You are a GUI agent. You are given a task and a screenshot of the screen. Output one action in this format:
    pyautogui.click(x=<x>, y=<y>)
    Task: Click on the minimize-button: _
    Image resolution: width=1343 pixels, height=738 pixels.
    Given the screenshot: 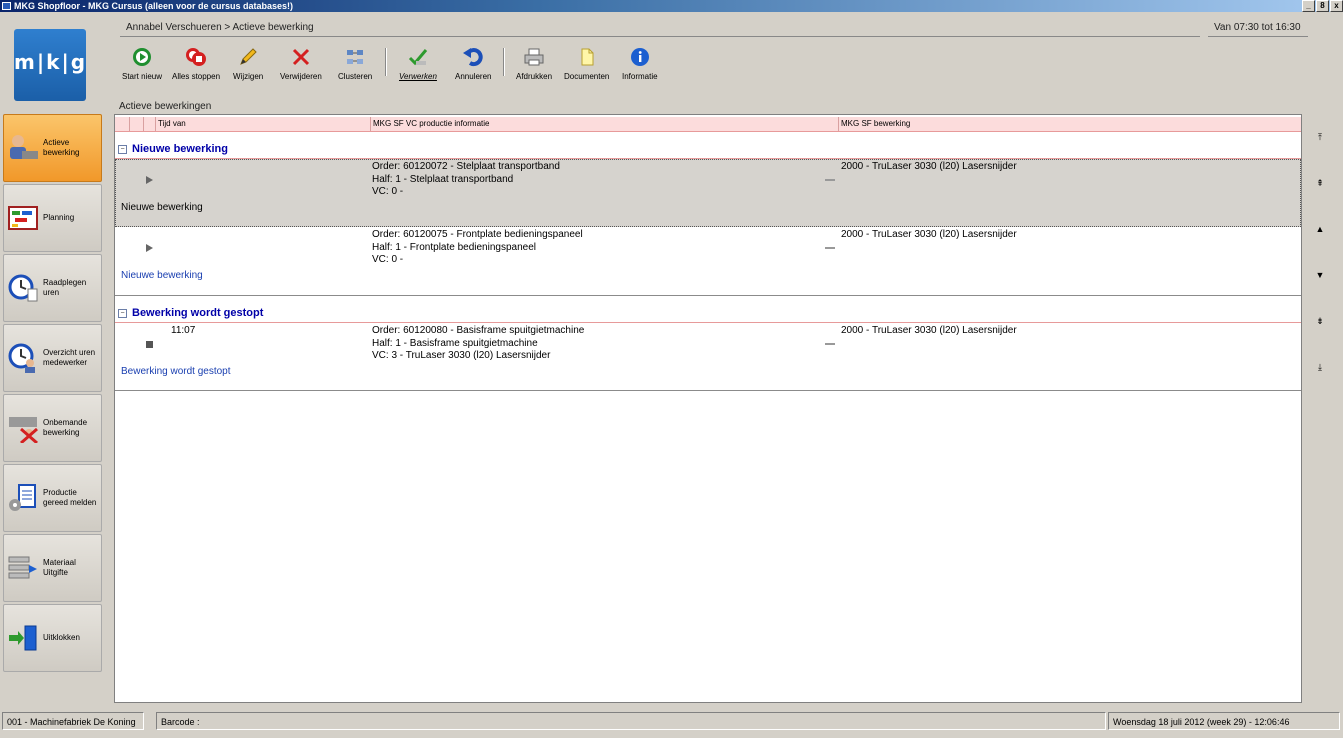 What is the action you would take?
    pyautogui.click(x=1308, y=6)
    